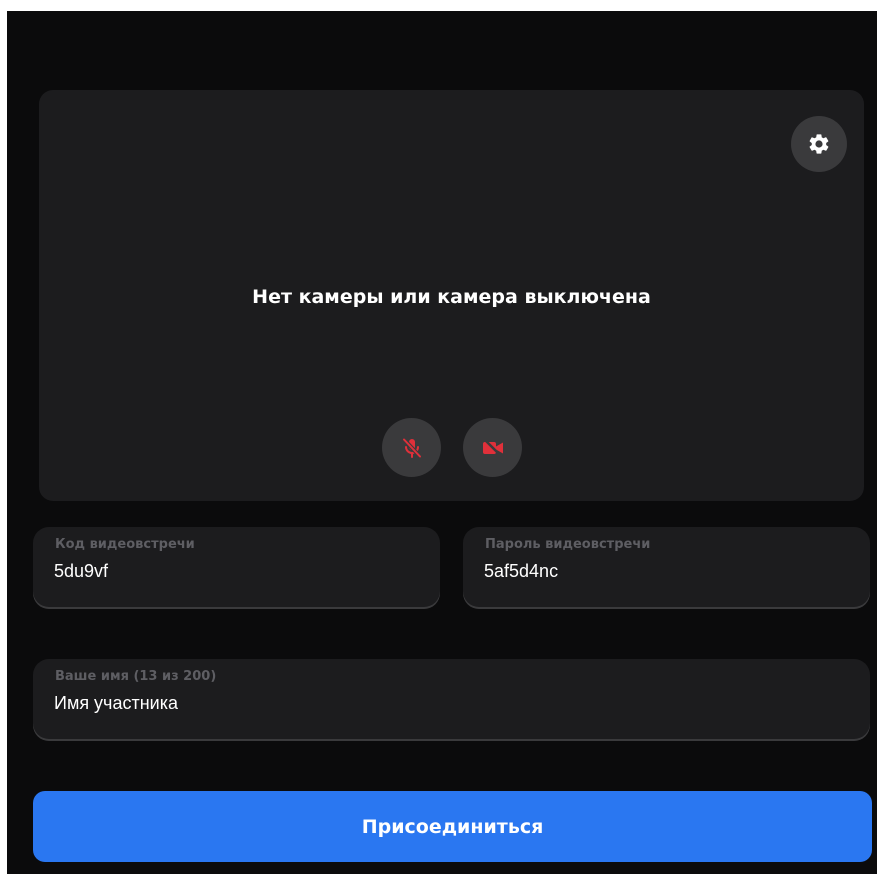 The image size is (877, 874). I want to click on camera-toggle-button, so click(492, 447).